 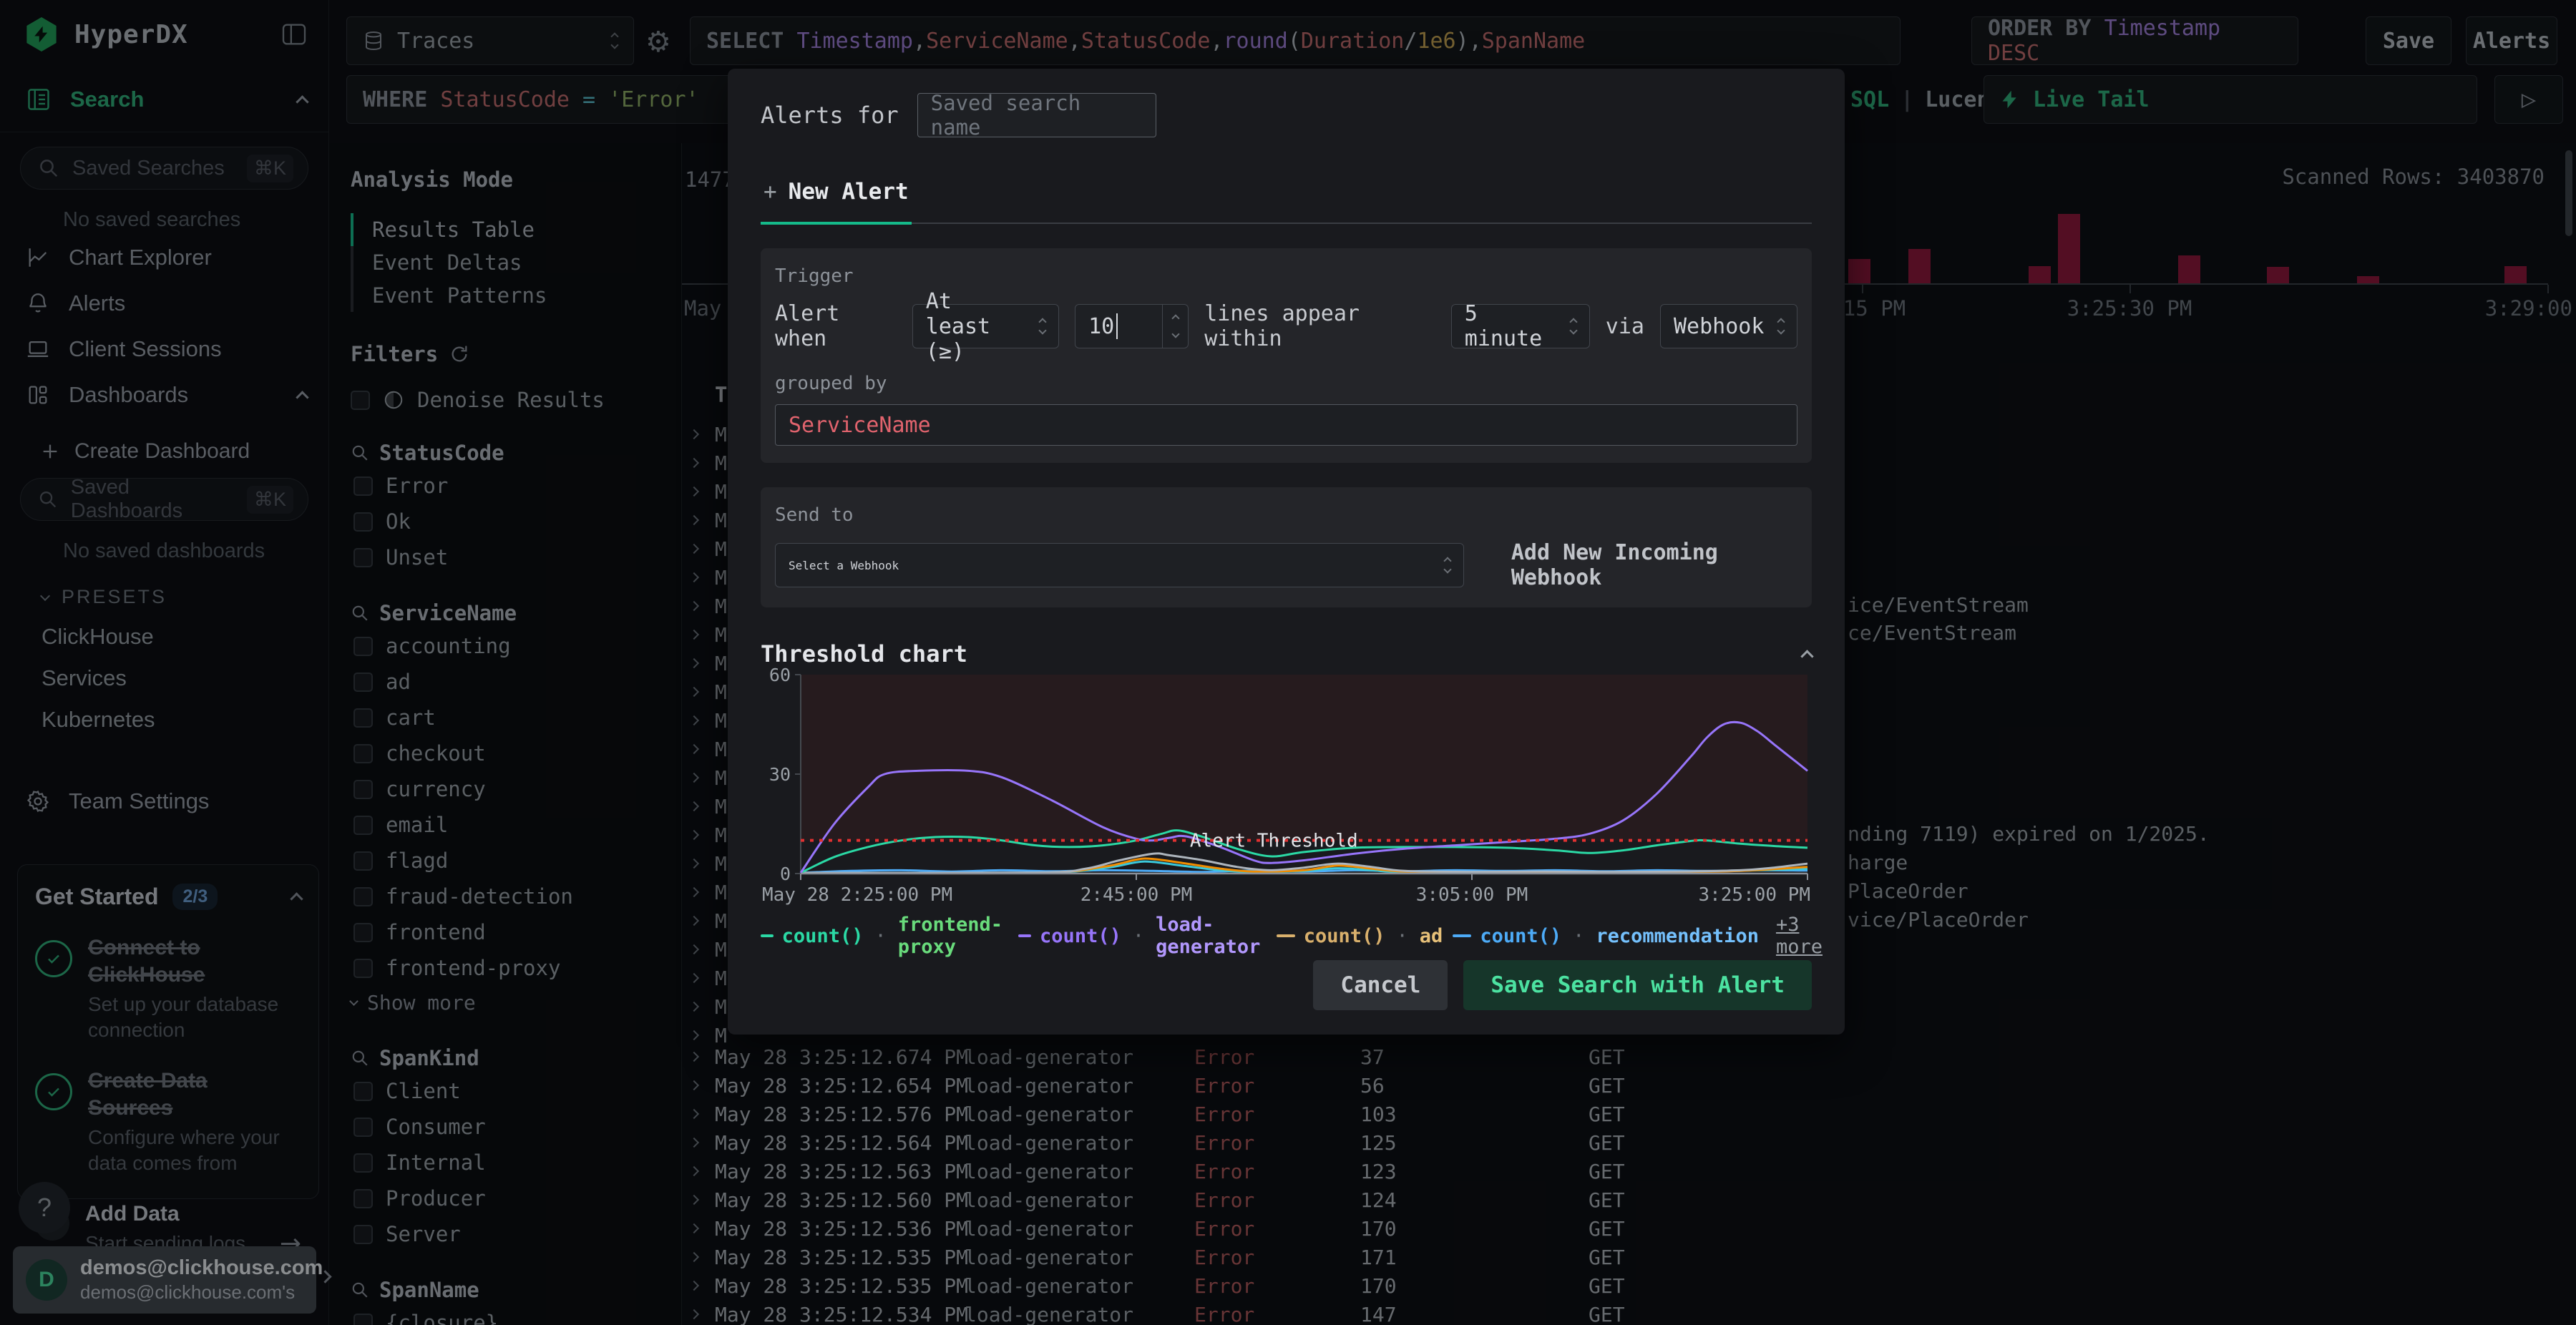 I want to click on svg-text: 2:45:00 PM, so click(x=1136, y=894).